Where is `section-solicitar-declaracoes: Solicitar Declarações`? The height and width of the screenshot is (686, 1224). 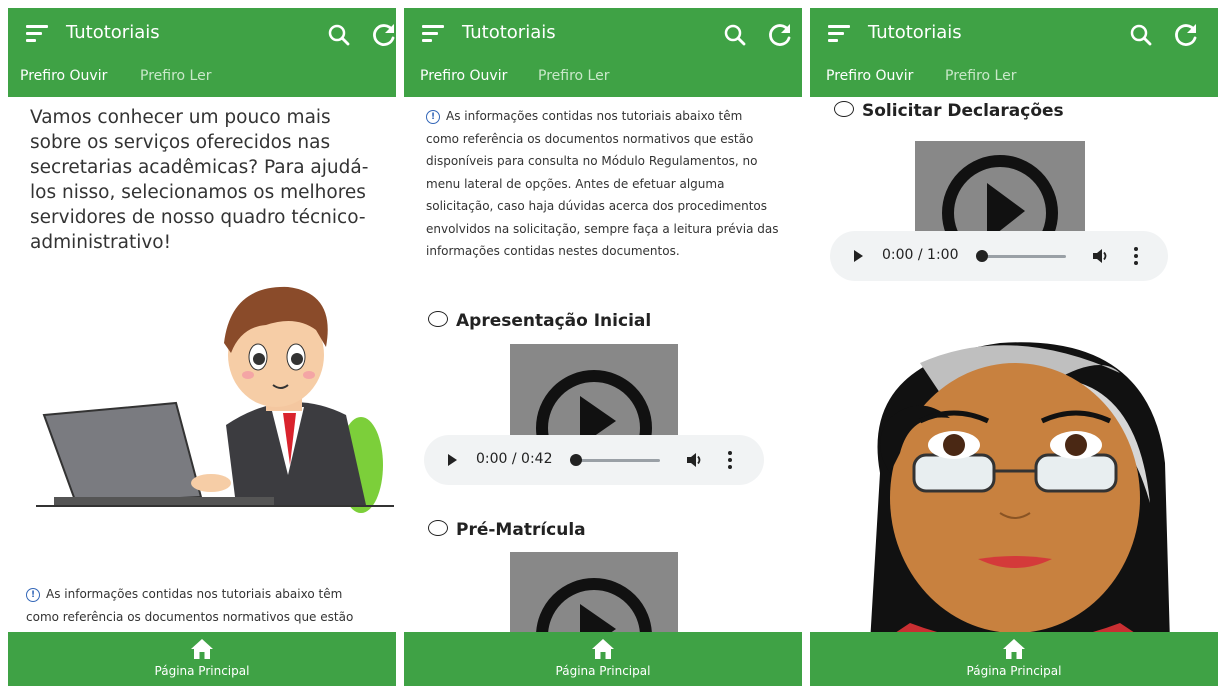 section-solicitar-declaracoes: Solicitar Declarações is located at coordinates (949, 111).